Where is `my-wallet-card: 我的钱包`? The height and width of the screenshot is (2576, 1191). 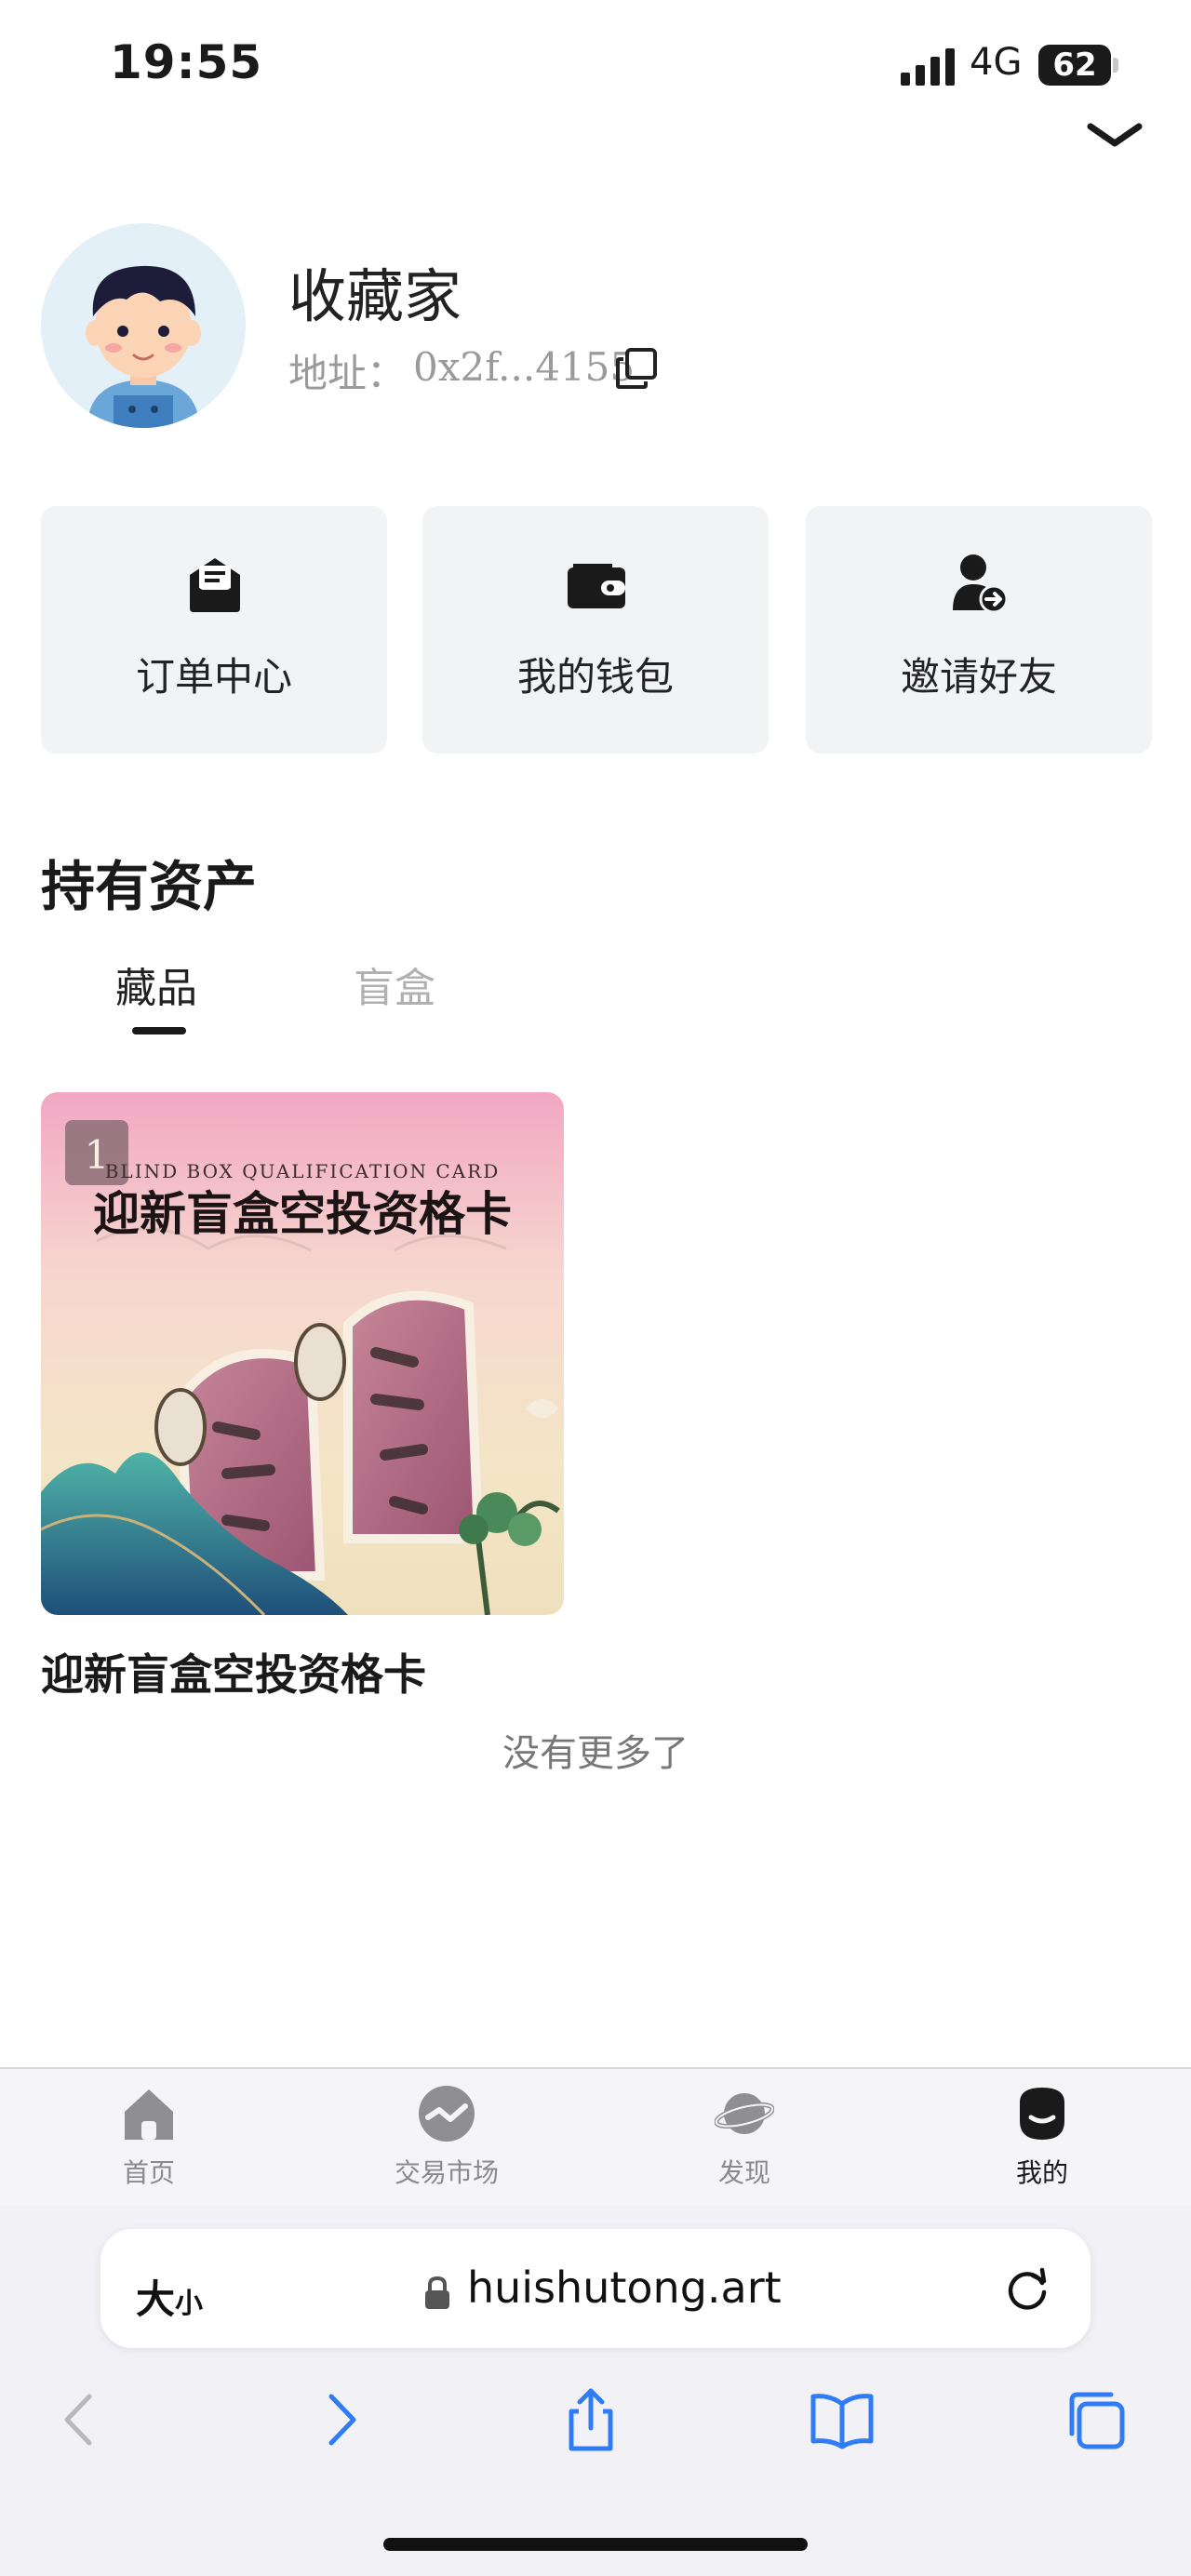
my-wallet-card: 我的钱包 is located at coordinates (595, 630).